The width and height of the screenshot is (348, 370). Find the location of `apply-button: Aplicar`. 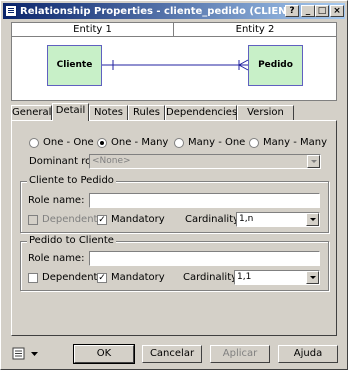

apply-button: Aplicar is located at coordinates (240, 354).